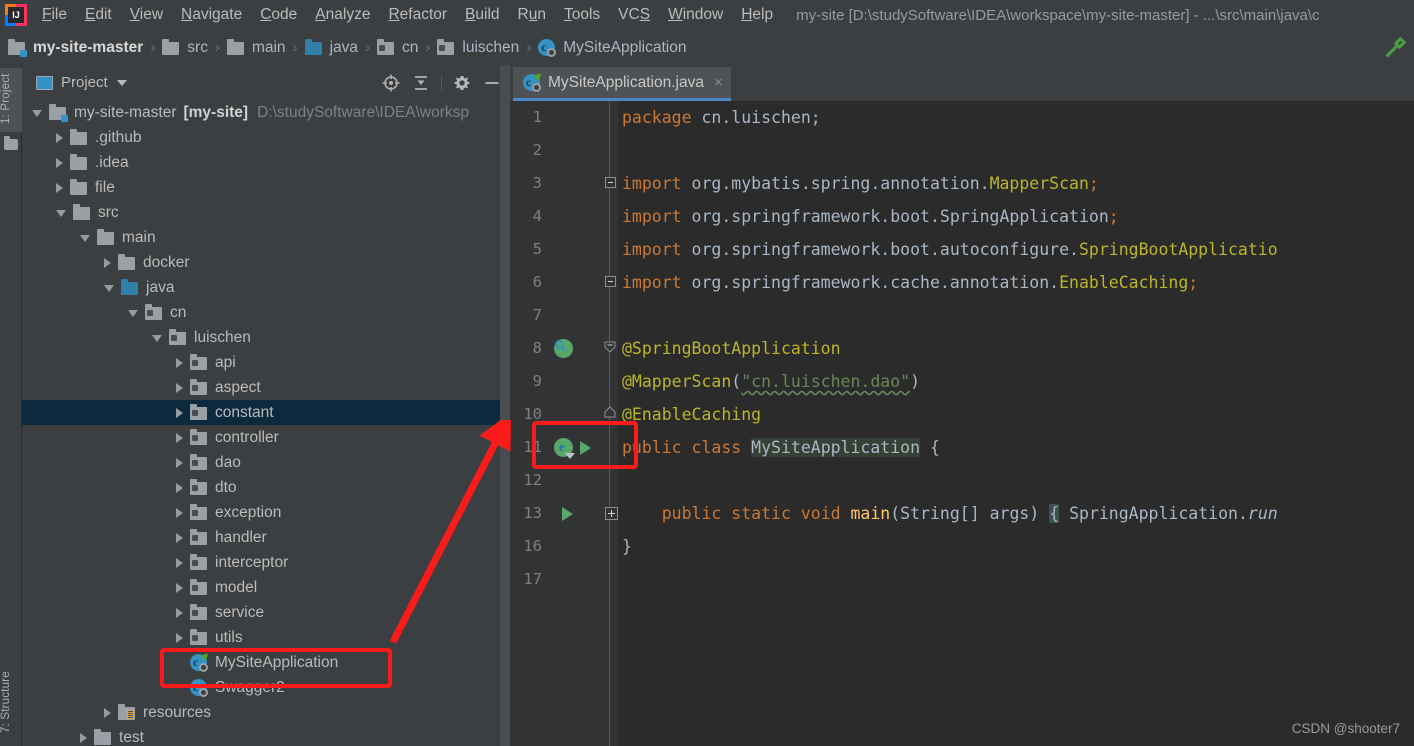 This screenshot has height=746, width=1414. I want to click on tree-node-utils: utils, so click(266, 637).